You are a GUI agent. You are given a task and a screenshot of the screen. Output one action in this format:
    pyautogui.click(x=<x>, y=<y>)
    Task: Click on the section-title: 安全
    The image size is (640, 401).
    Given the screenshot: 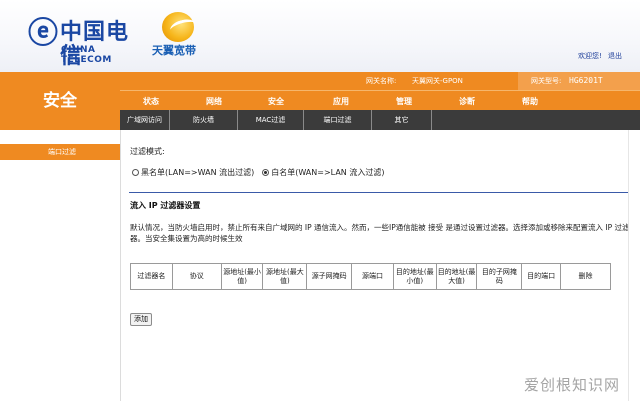 What is the action you would take?
    pyautogui.click(x=60, y=101)
    